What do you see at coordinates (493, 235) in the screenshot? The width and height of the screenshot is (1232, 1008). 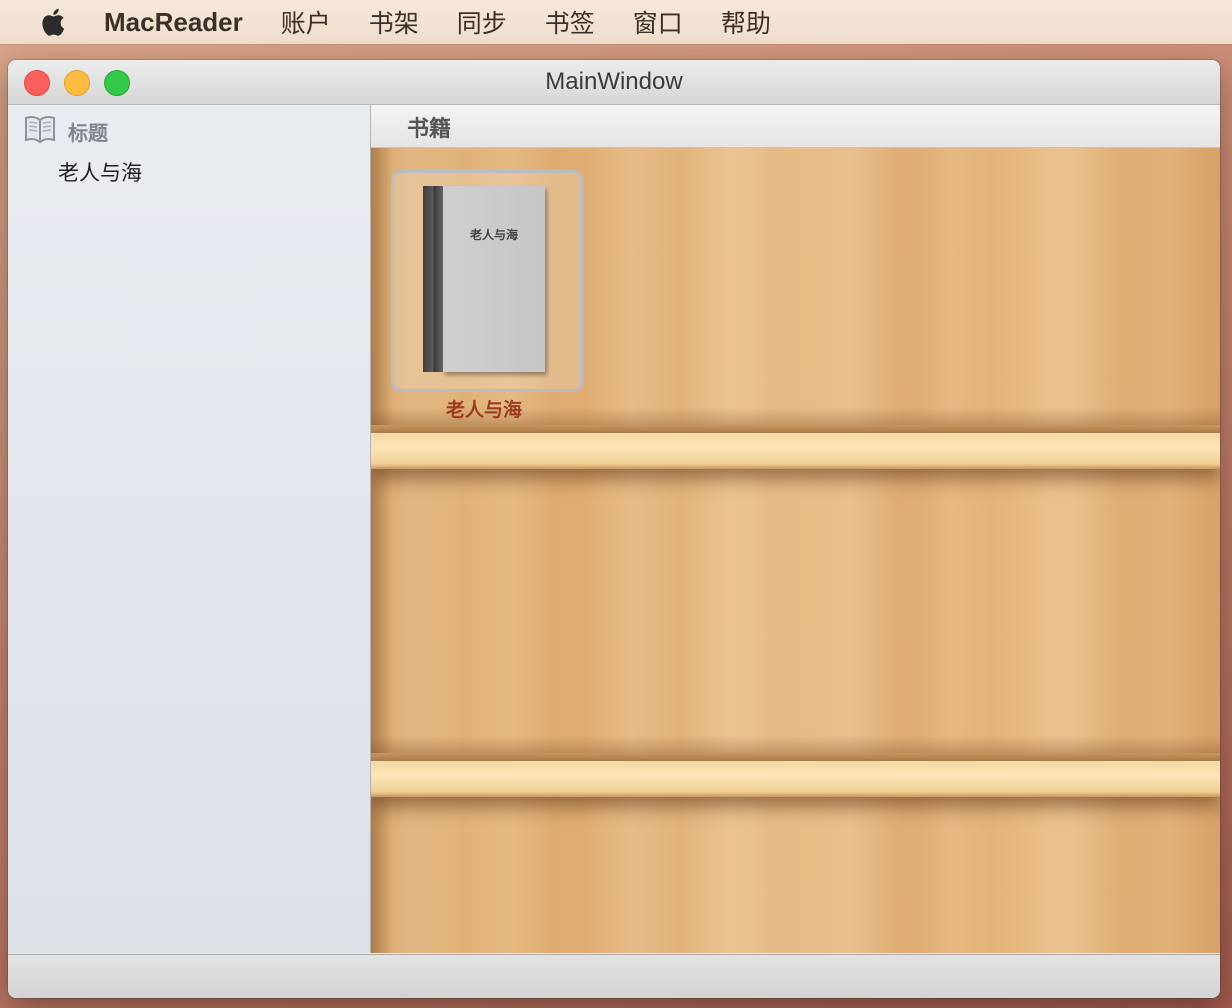 I see `book-cover-title: 老人与海` at bounding box center [493, 235].